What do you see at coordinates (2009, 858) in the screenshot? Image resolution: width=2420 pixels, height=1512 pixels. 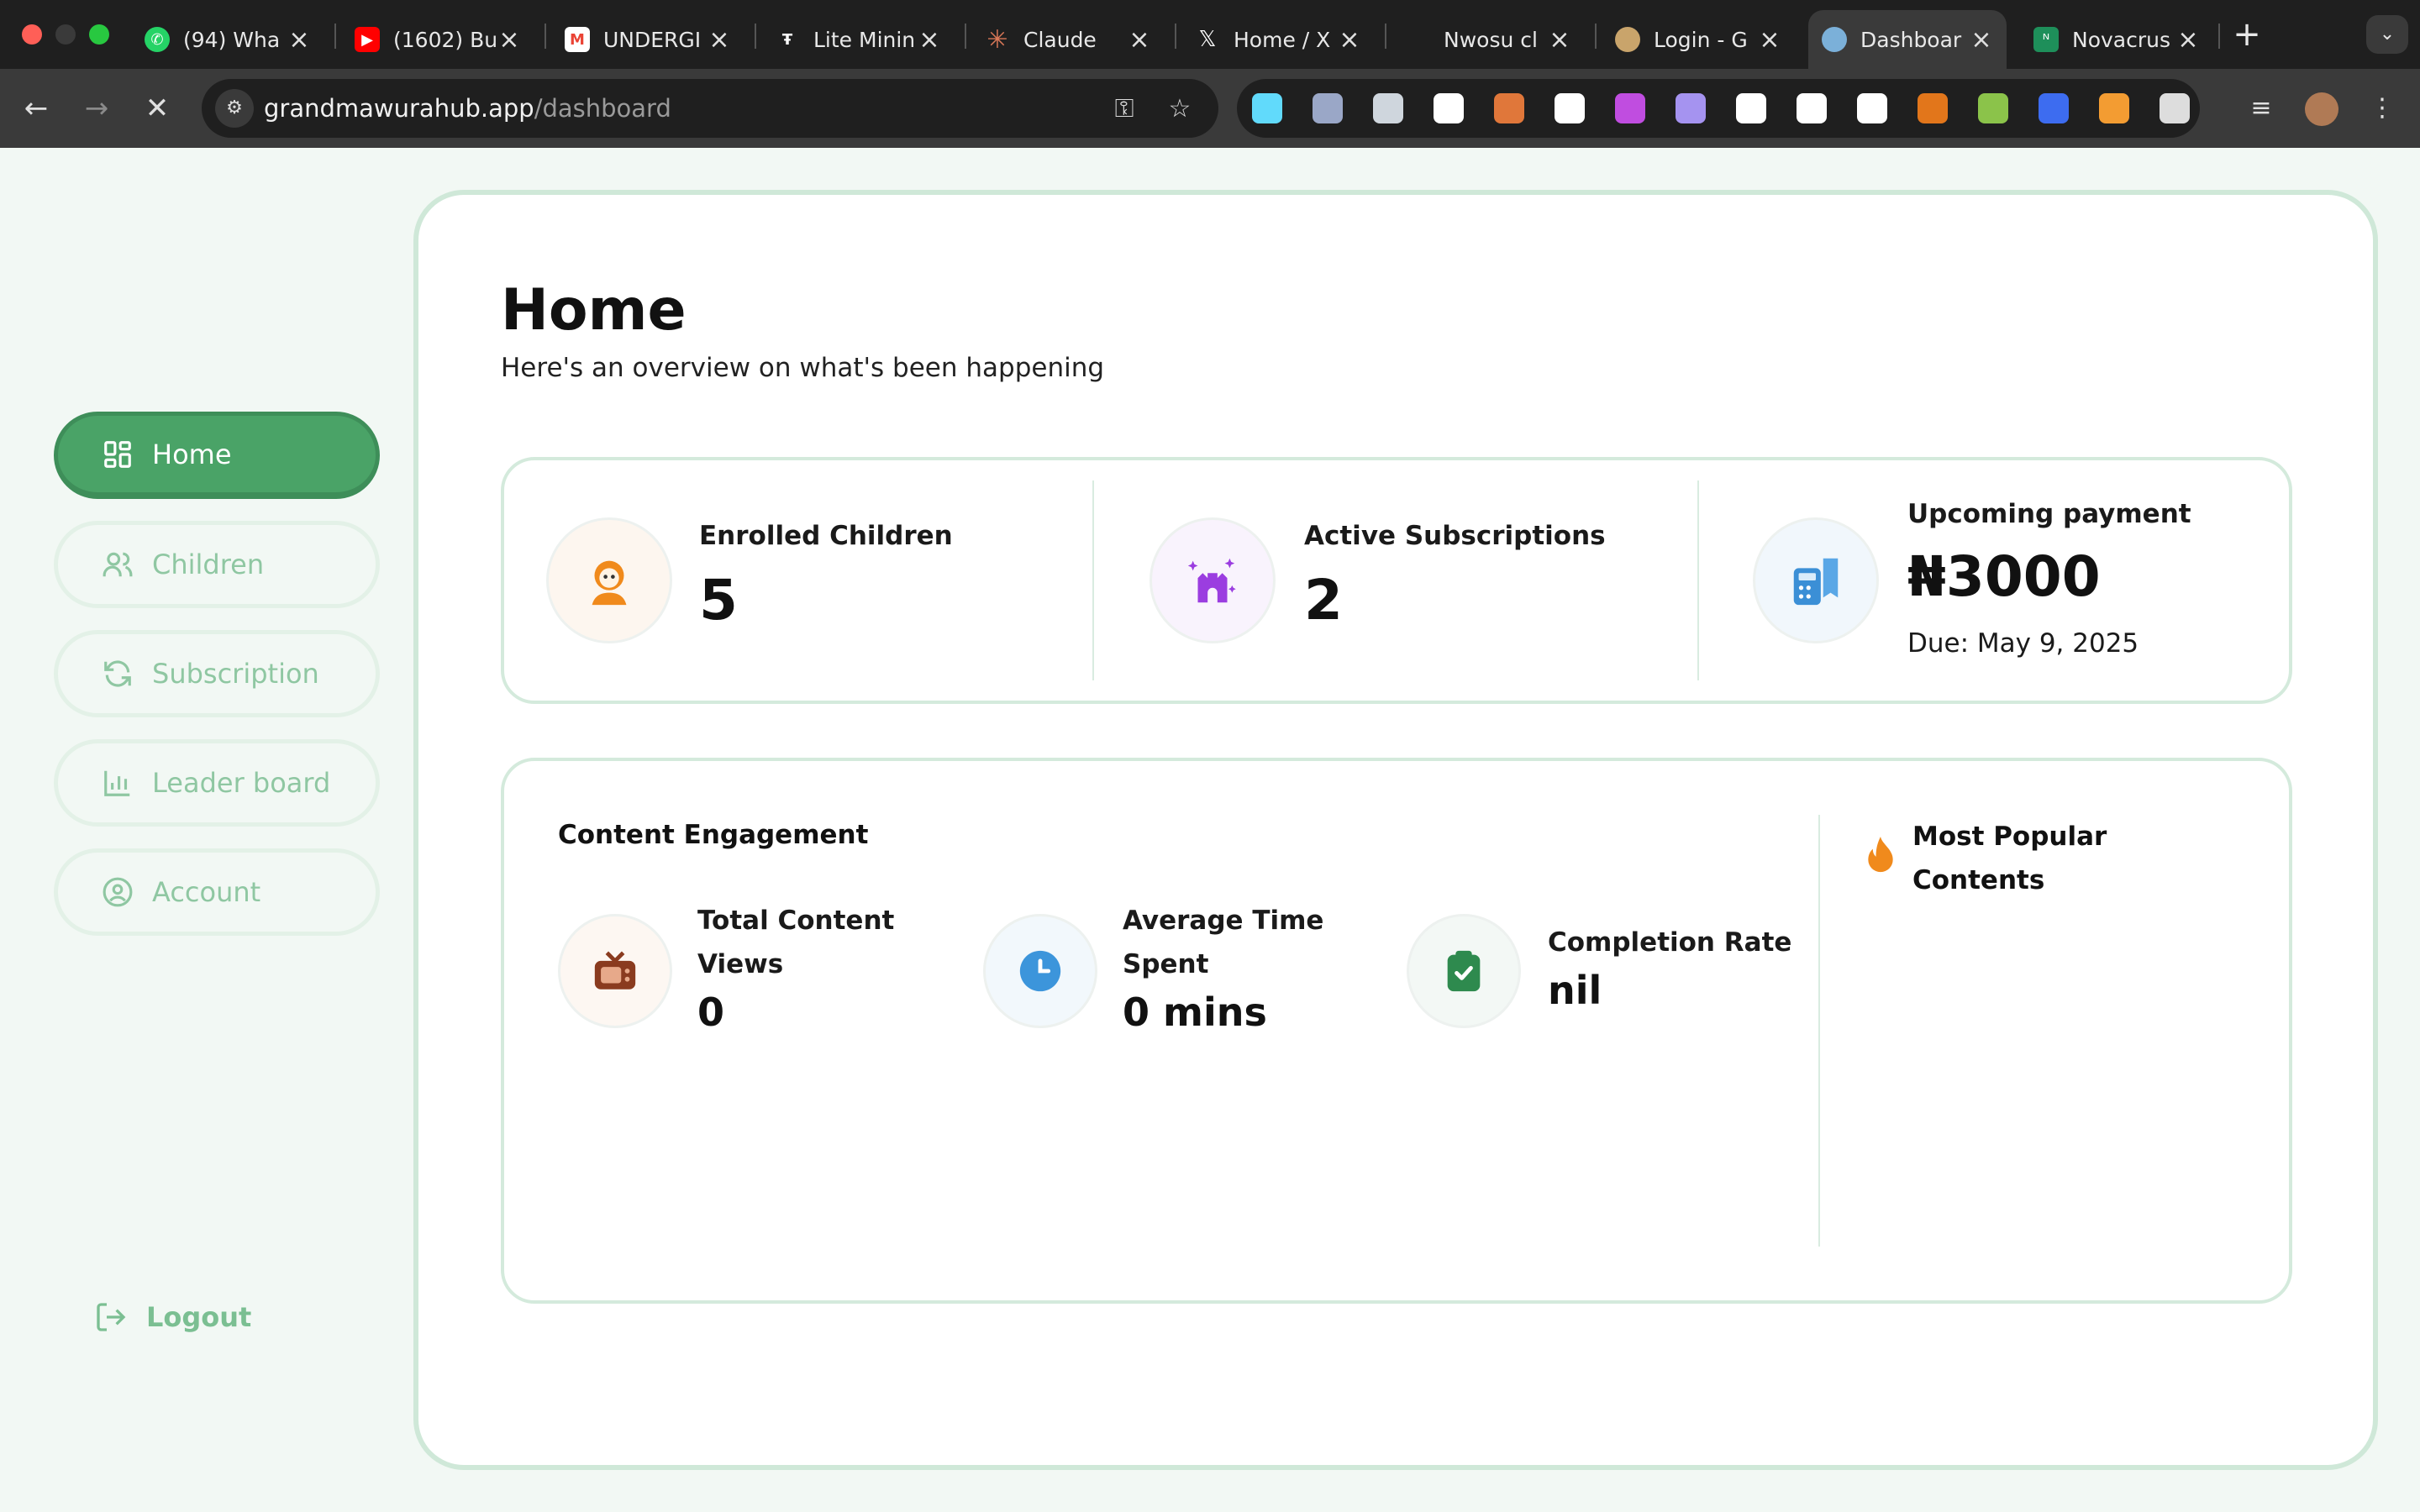 I see `most-popular-contents-title: Most Popular Contents` at bounding box center [2009, 858].